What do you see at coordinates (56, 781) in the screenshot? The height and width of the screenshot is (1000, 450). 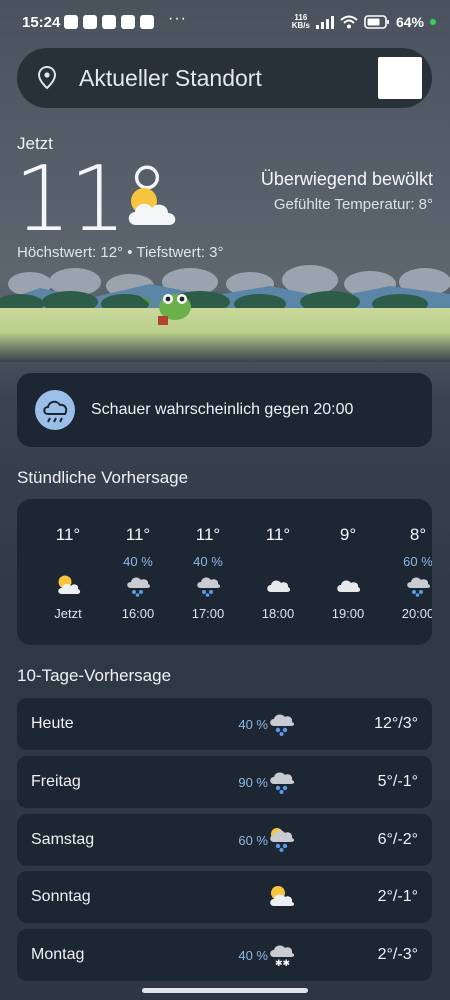 I see `day-name: Freitag` at bounding box center [56, 781].